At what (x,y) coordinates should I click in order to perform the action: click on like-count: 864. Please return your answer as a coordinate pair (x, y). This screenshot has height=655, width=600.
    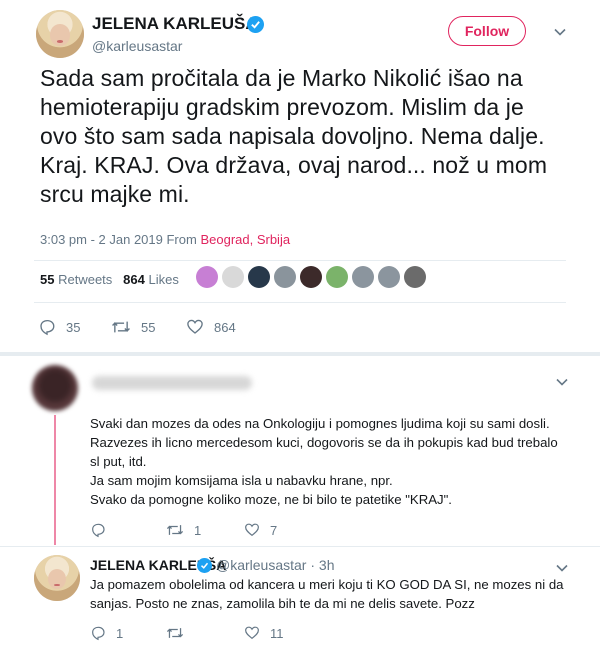
    Looking at the image, I should click on (225, 327).